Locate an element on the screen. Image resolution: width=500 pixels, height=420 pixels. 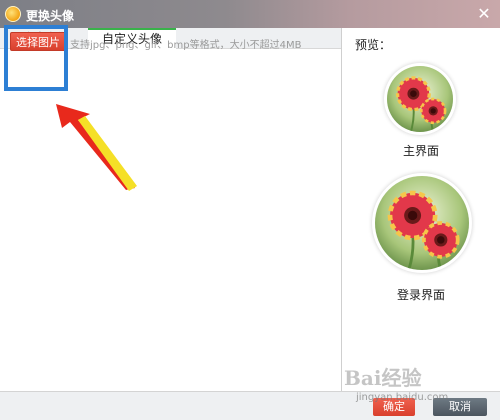
arrow-shaft-highlight is located at coordinates (107, 153).